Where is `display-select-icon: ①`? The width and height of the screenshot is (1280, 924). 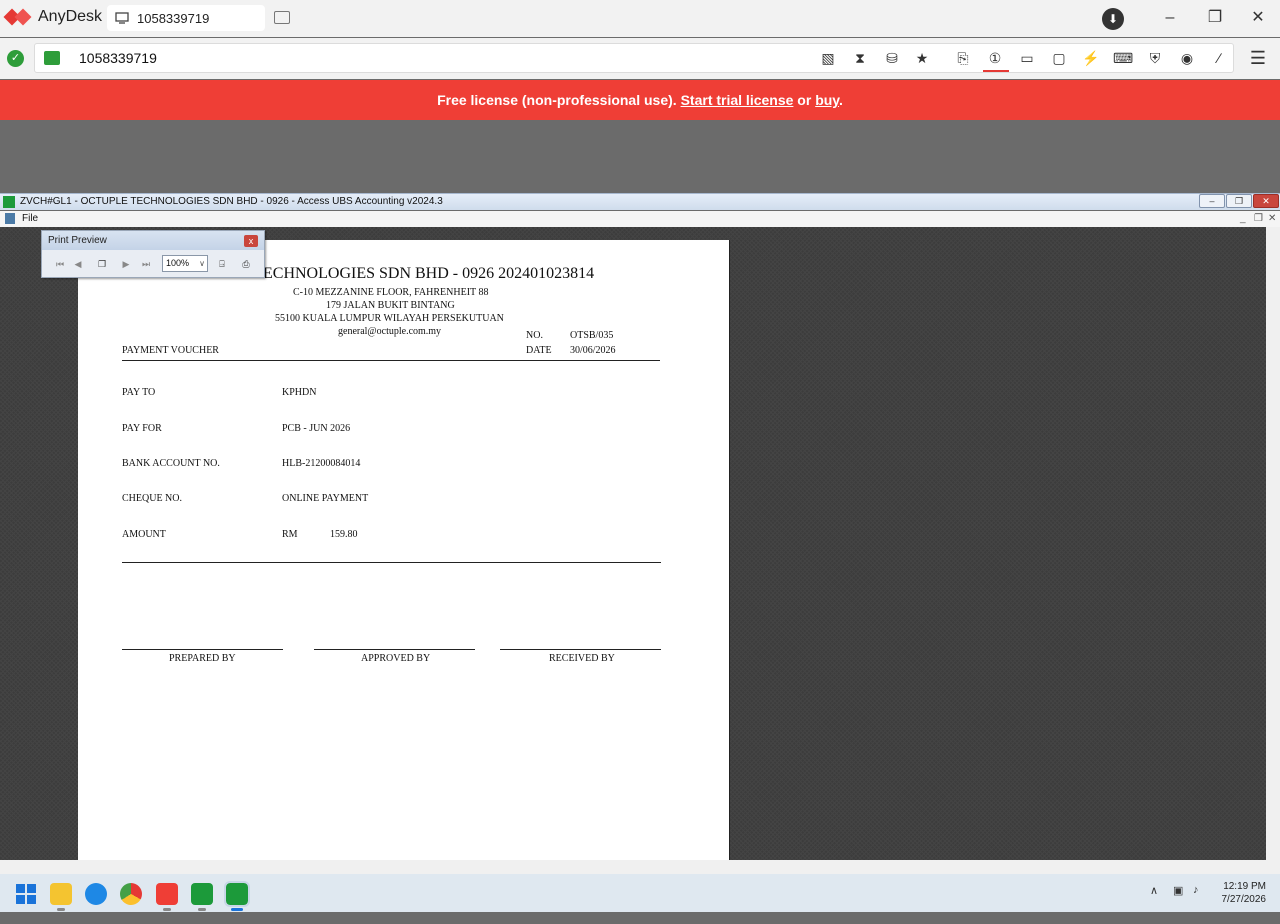
display-select-icon: ① is located at coordinates (995, 58).